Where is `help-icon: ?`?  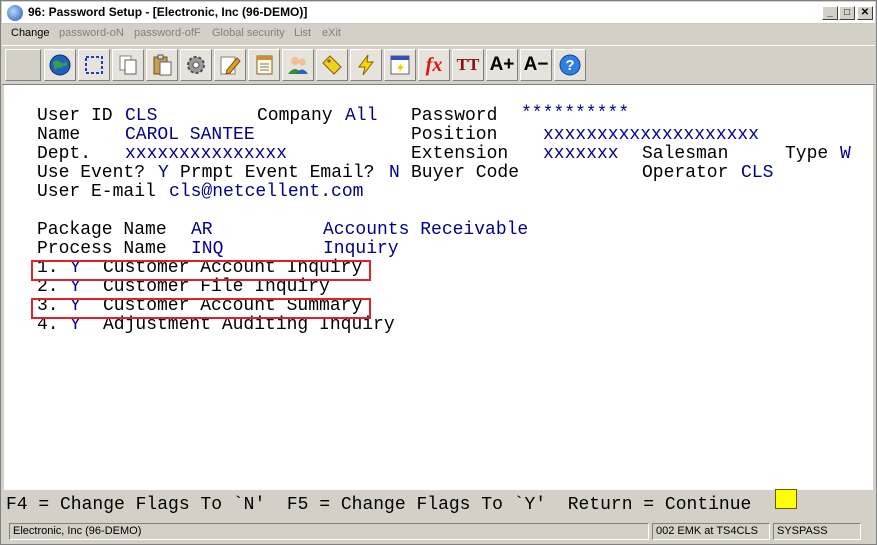
help-icon: ? is located at coordinates (570, 65).